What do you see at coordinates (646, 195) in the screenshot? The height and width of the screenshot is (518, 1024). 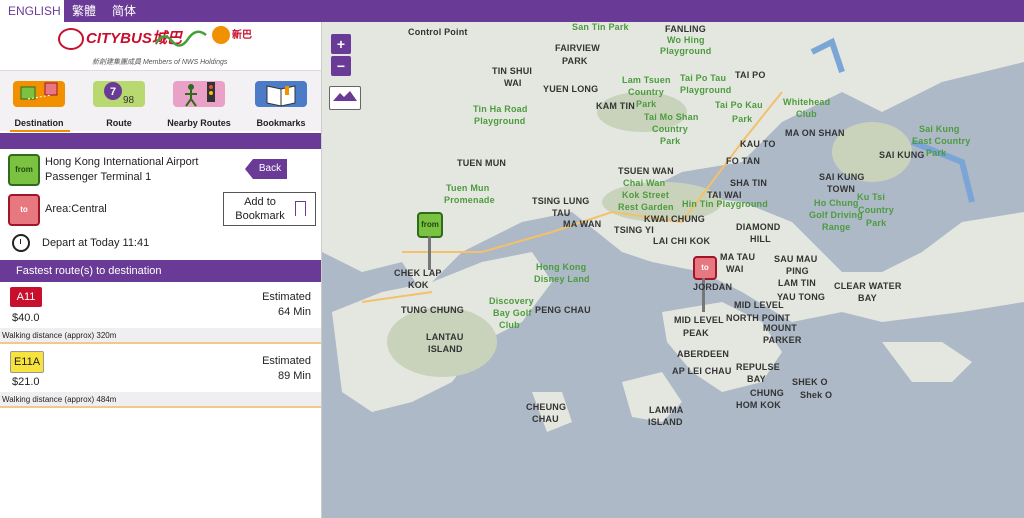 I see `map-label: Kok Street` at bounding box center [646, 195].